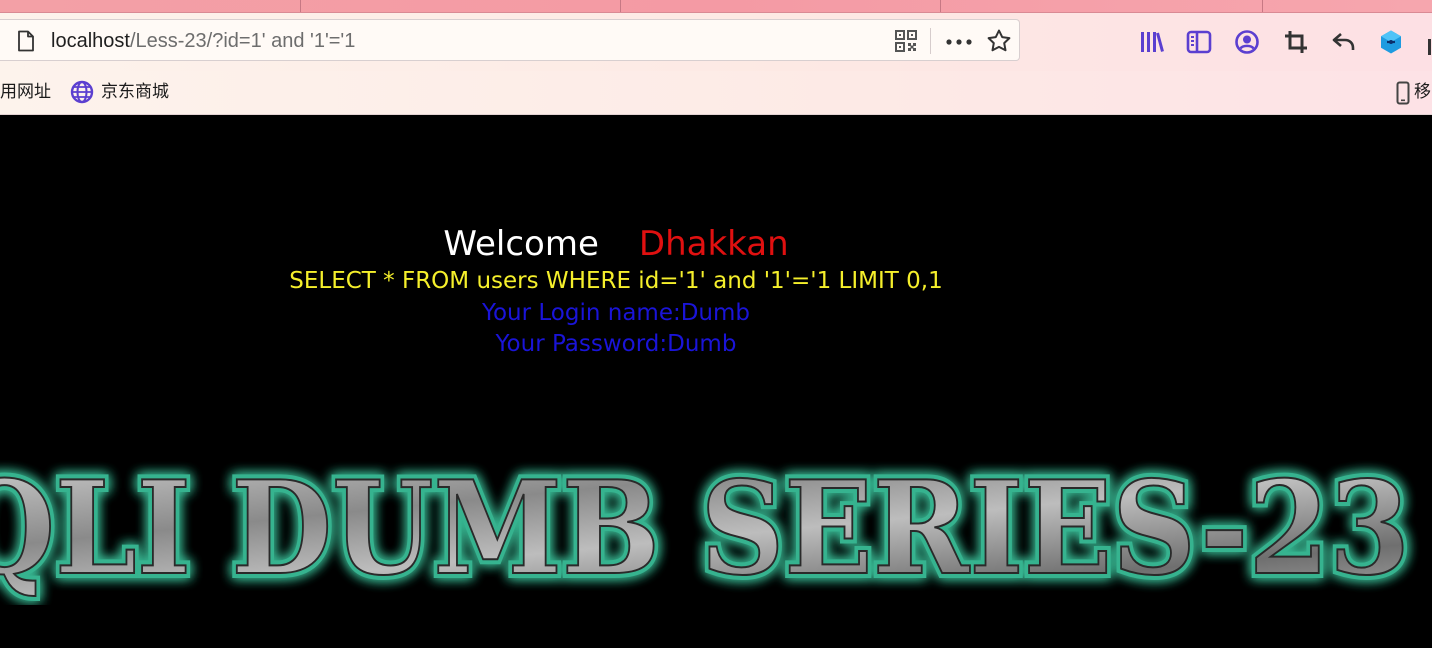 The image size is (1432, 648). Describe the element at coordinates (1247, 42) in the screenshot. I see `account-icon` at that location.